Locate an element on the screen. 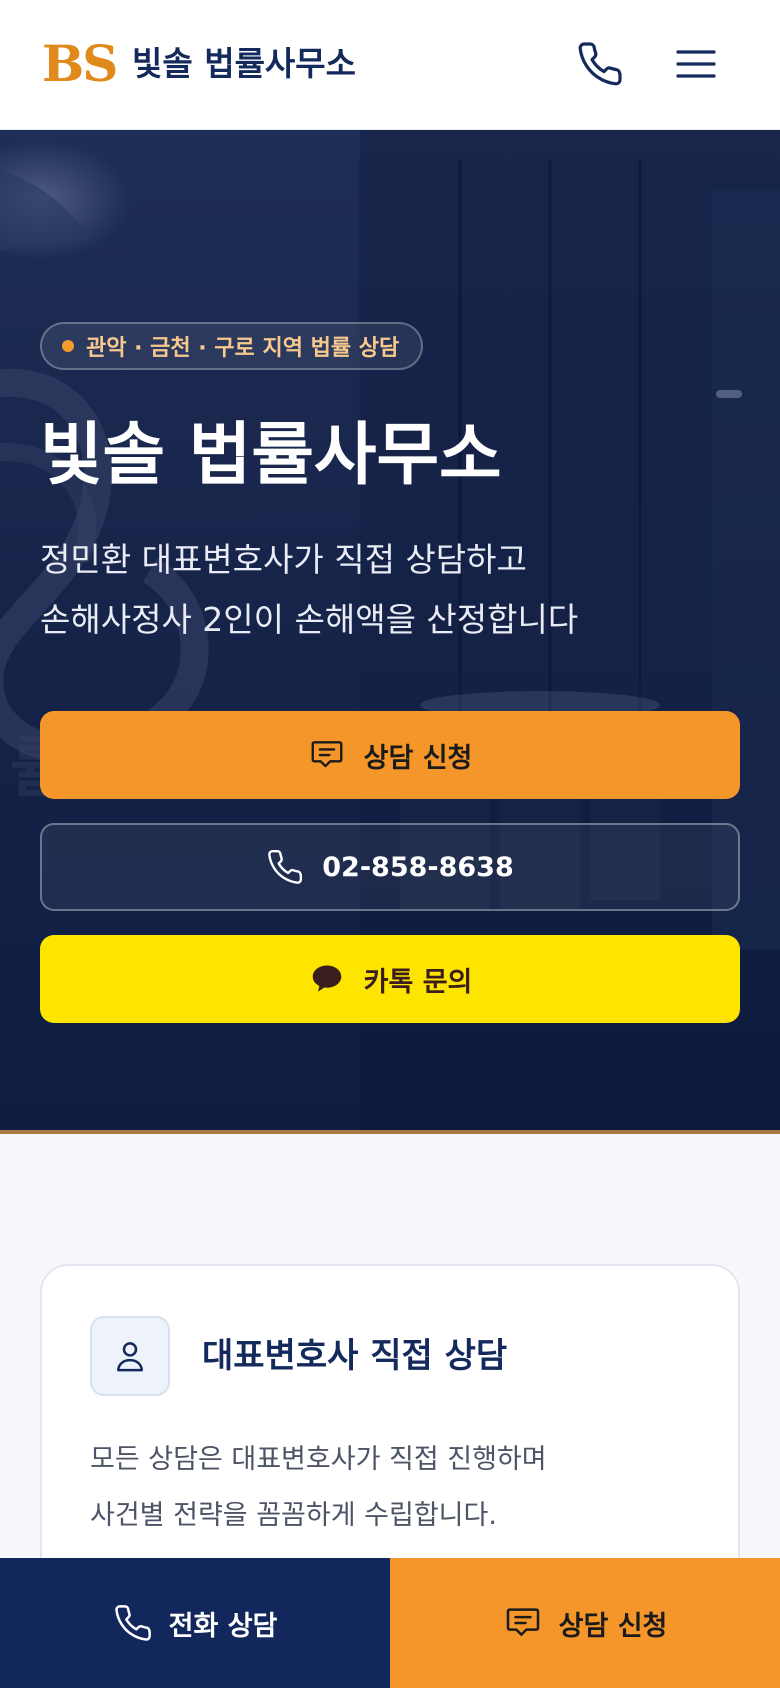  hero-subtitle-line2: 손해사정사 2인이 손해액을 산정합니다 is located at coordinates (309, 619).